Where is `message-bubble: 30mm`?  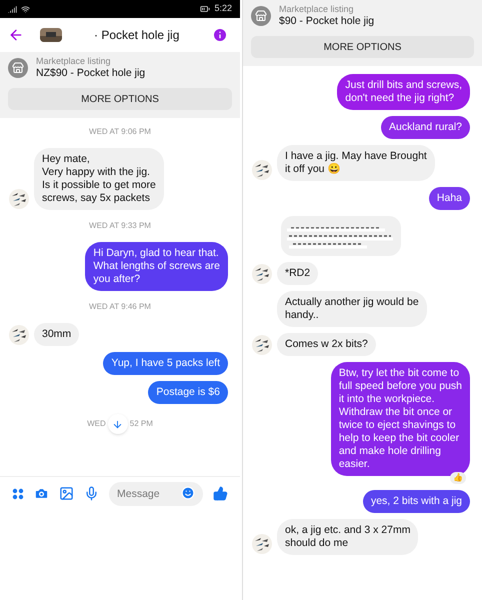
message-bubble: 30mm is located at coordinates (57, 334).